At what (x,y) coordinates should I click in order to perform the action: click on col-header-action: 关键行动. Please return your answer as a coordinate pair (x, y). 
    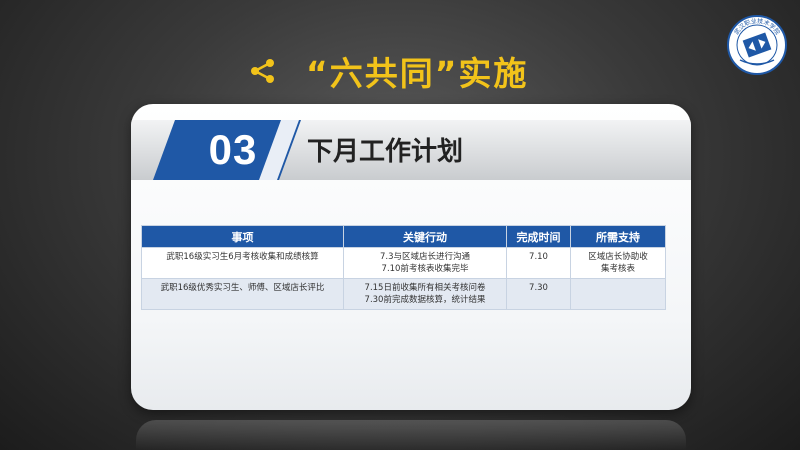
    Looking at the image, I should click on (425, 236).